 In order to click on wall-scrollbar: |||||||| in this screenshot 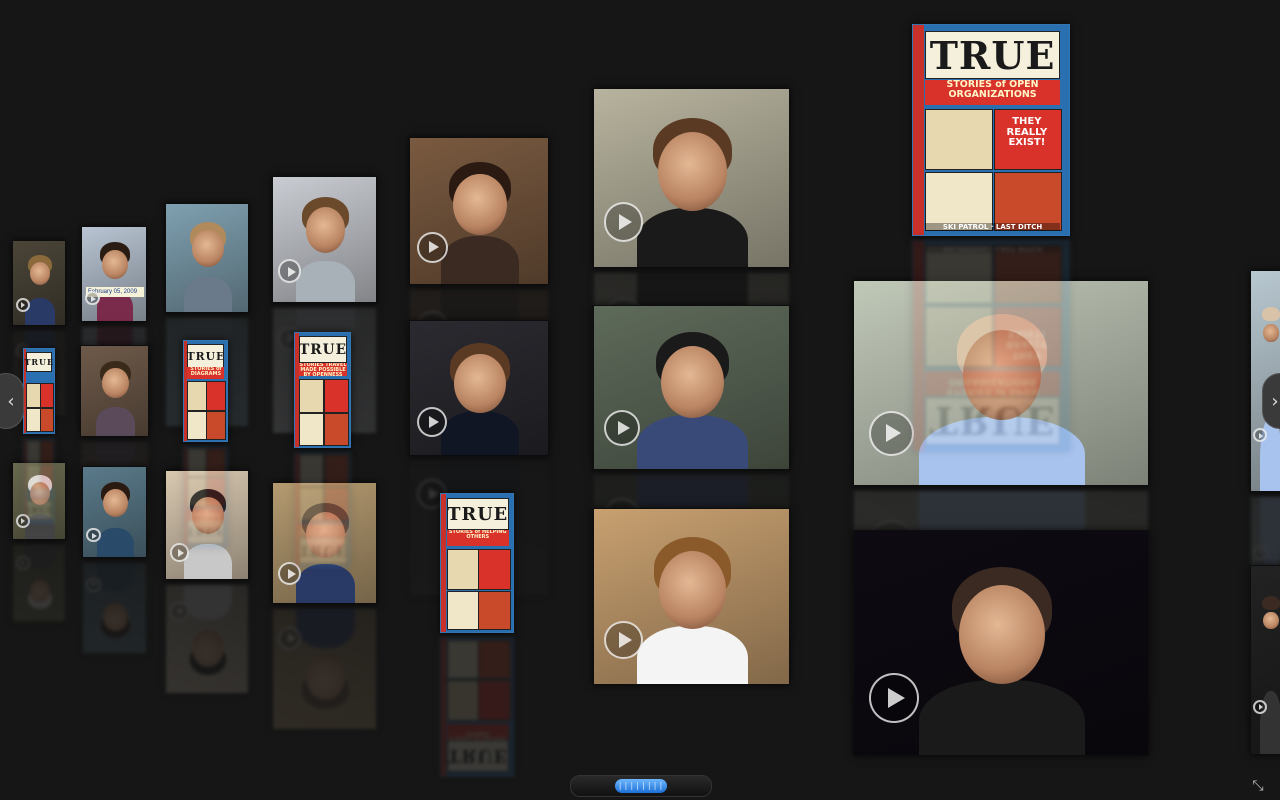, I will do `click(641, 786)`.